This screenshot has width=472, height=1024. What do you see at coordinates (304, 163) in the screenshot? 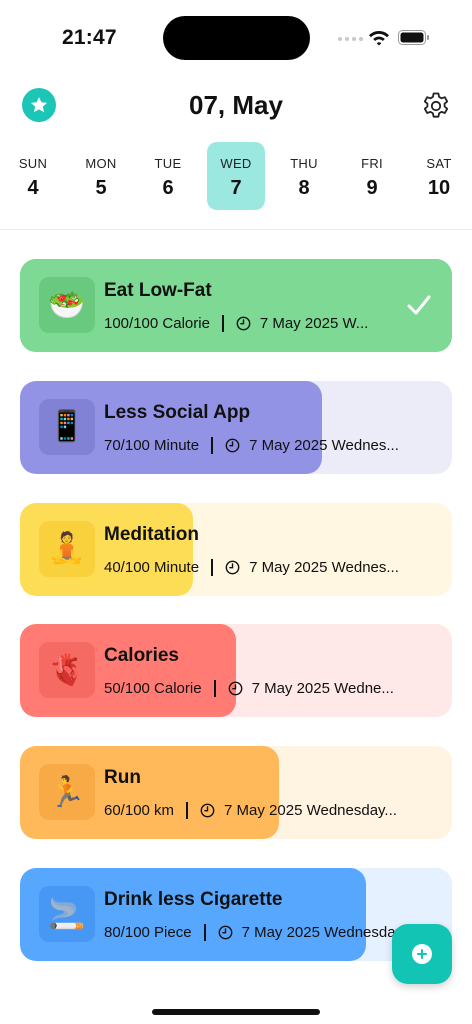
I see `day-name: THU` at bounding box center [304, 163].